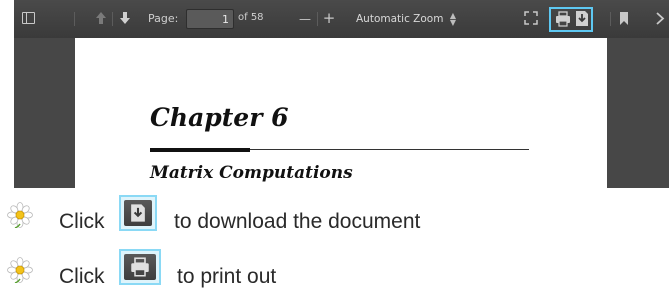 Image resolution: width=669 pixels, height=297 pixels. Describe the element at coordinates (571, 19) in the screenshot. I see `highlight-frame` at that location.